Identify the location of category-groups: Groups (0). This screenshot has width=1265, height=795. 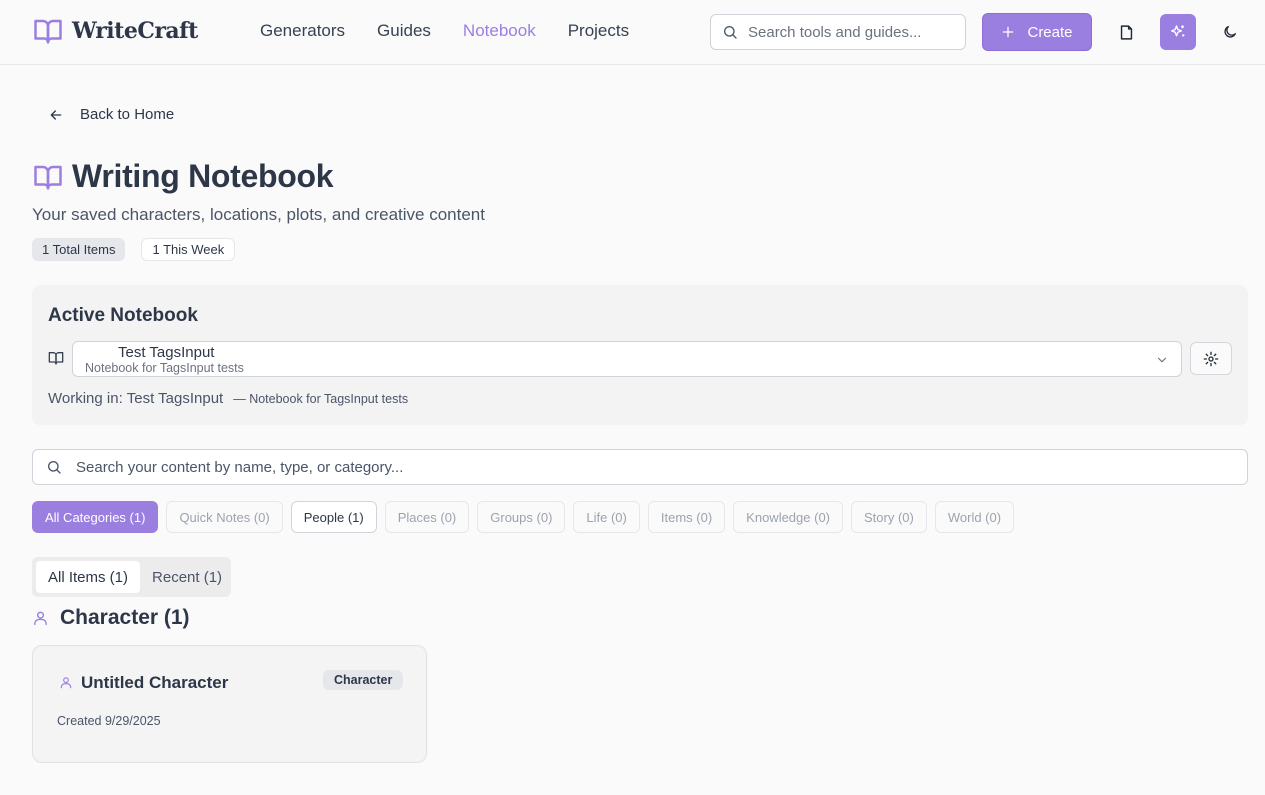
(521, 517).